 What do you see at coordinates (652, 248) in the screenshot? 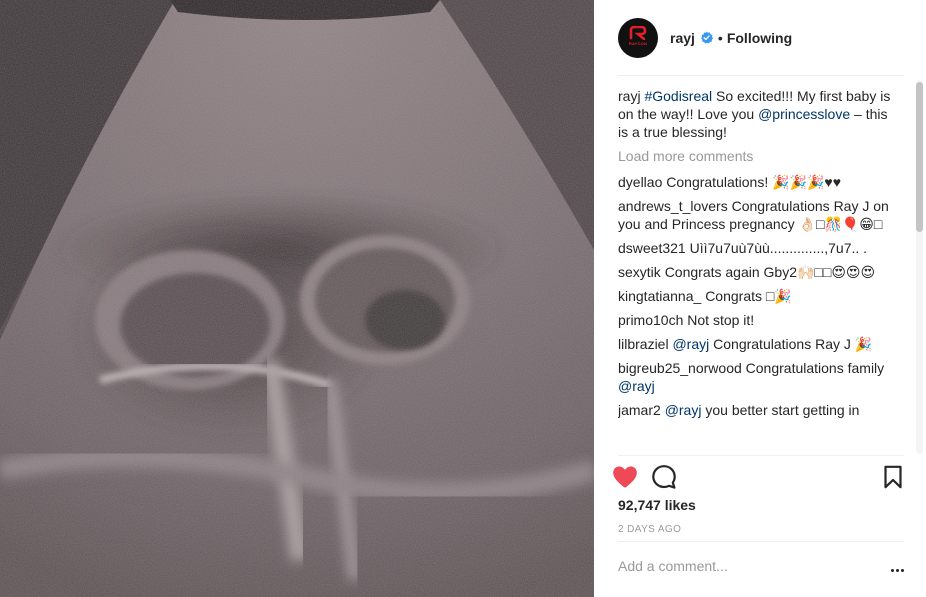
I see `comment-username: dsweet321` at bounding box center [652, 248].